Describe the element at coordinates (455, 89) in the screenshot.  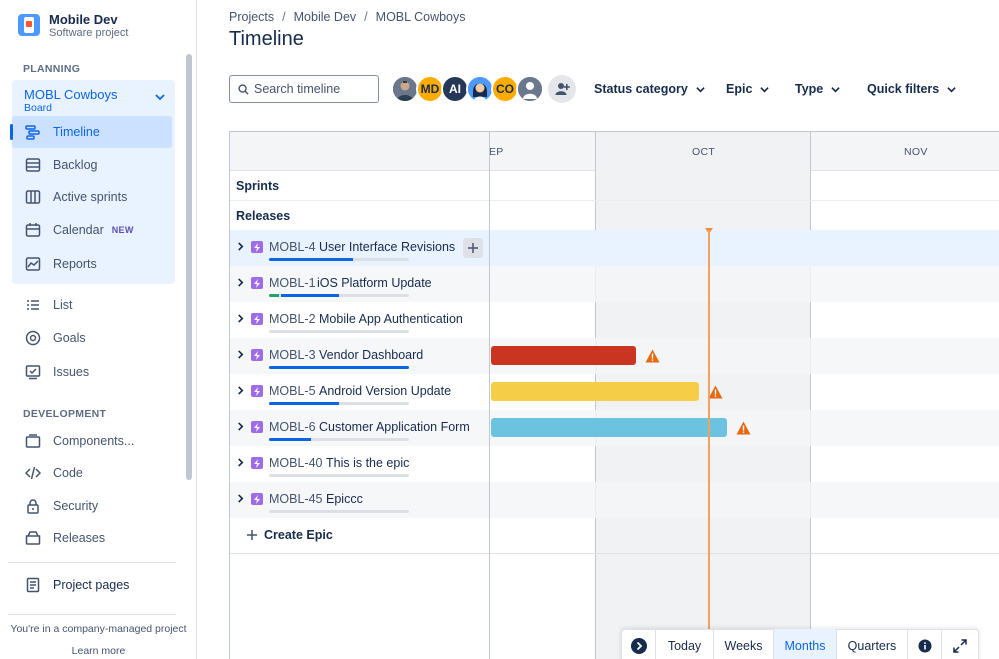
I see `avatar-ai: AI` at that location.